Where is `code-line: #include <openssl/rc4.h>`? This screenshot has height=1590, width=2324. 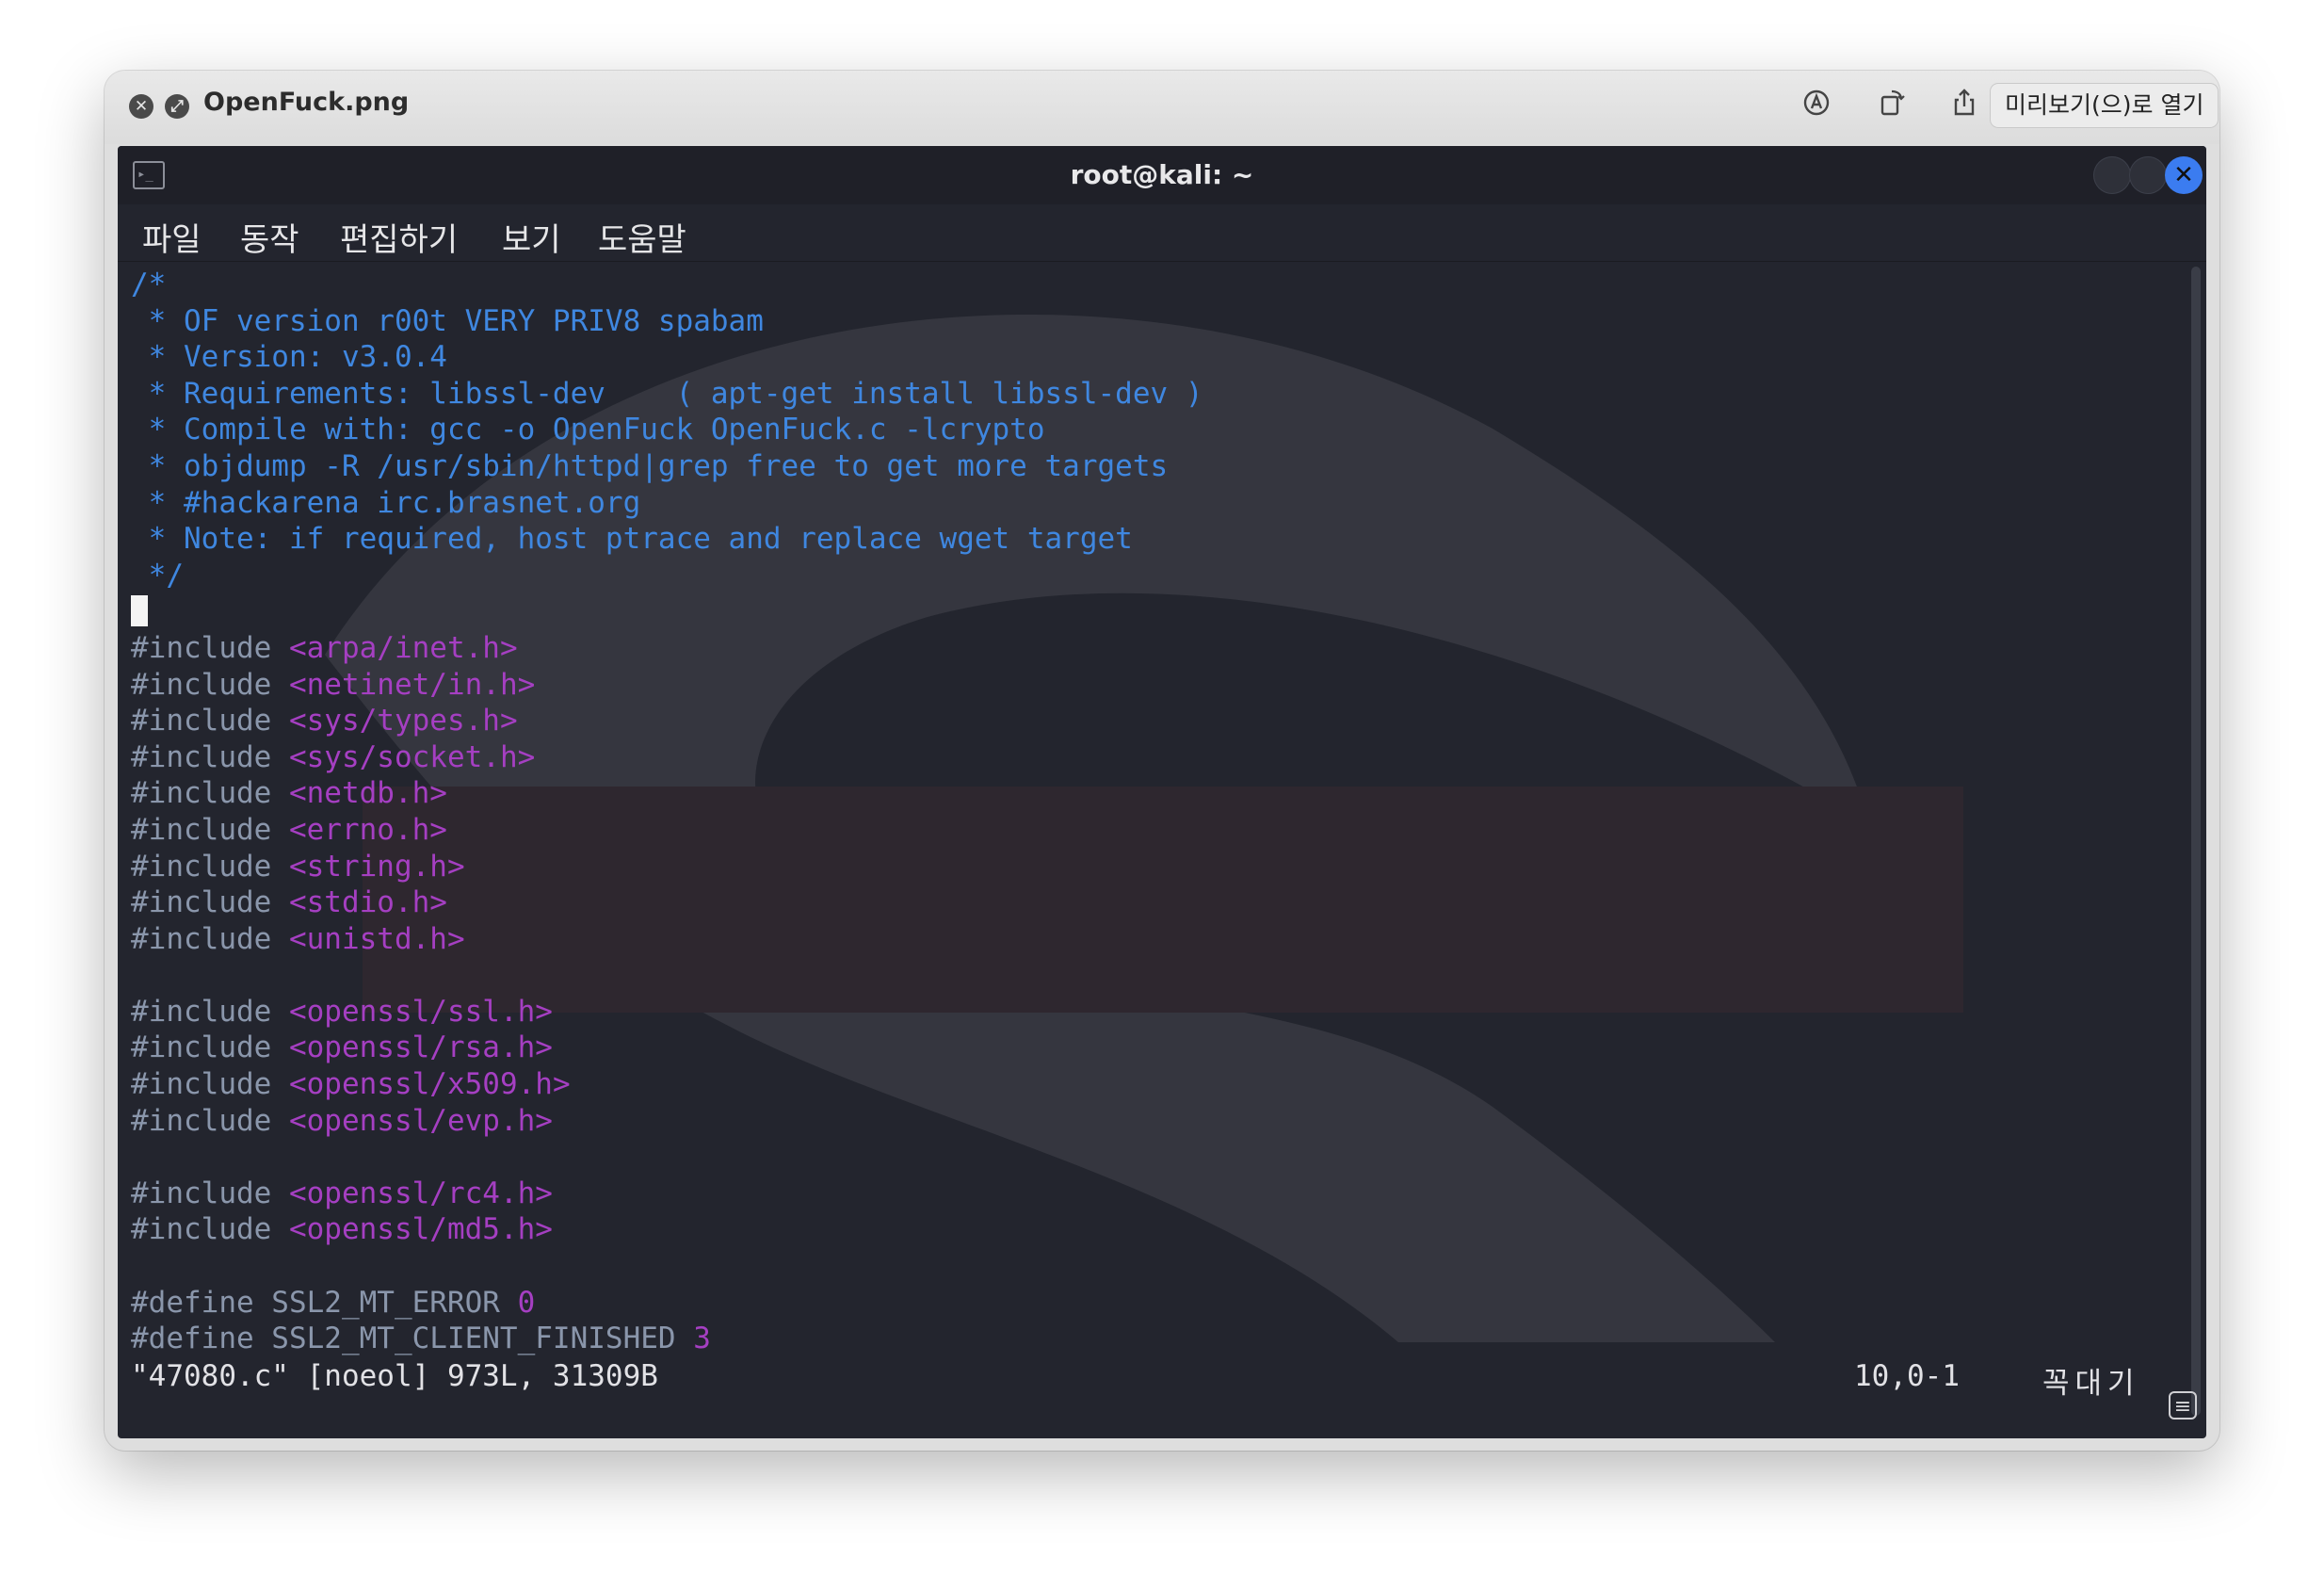 code-line: #include <openssl/rc4.h> is located at coordinates (666, 1194).